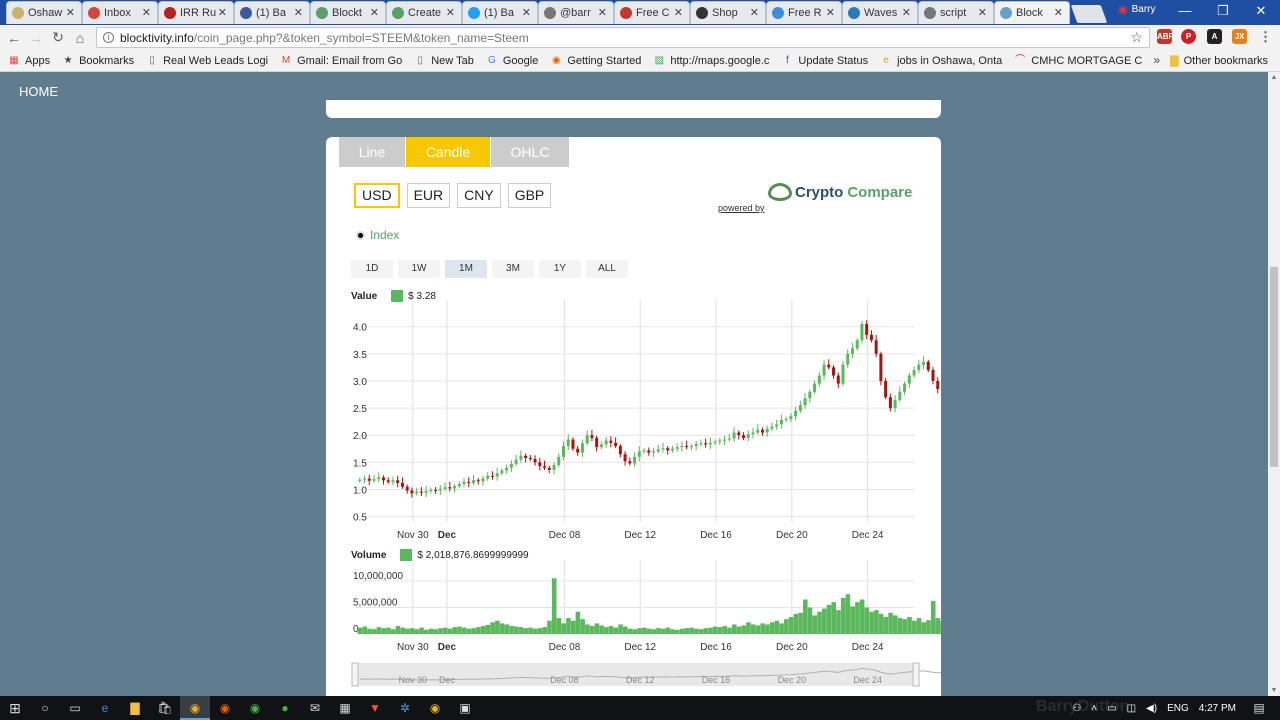 Image resolution: width=1280 pixels, height=720 pixels. What do you see at coordinates (1078, 61) in the screenshot?
I see `bookmark-item: ⌒ CMHC MORTGAGE C` at bounding box center [1078, 61].